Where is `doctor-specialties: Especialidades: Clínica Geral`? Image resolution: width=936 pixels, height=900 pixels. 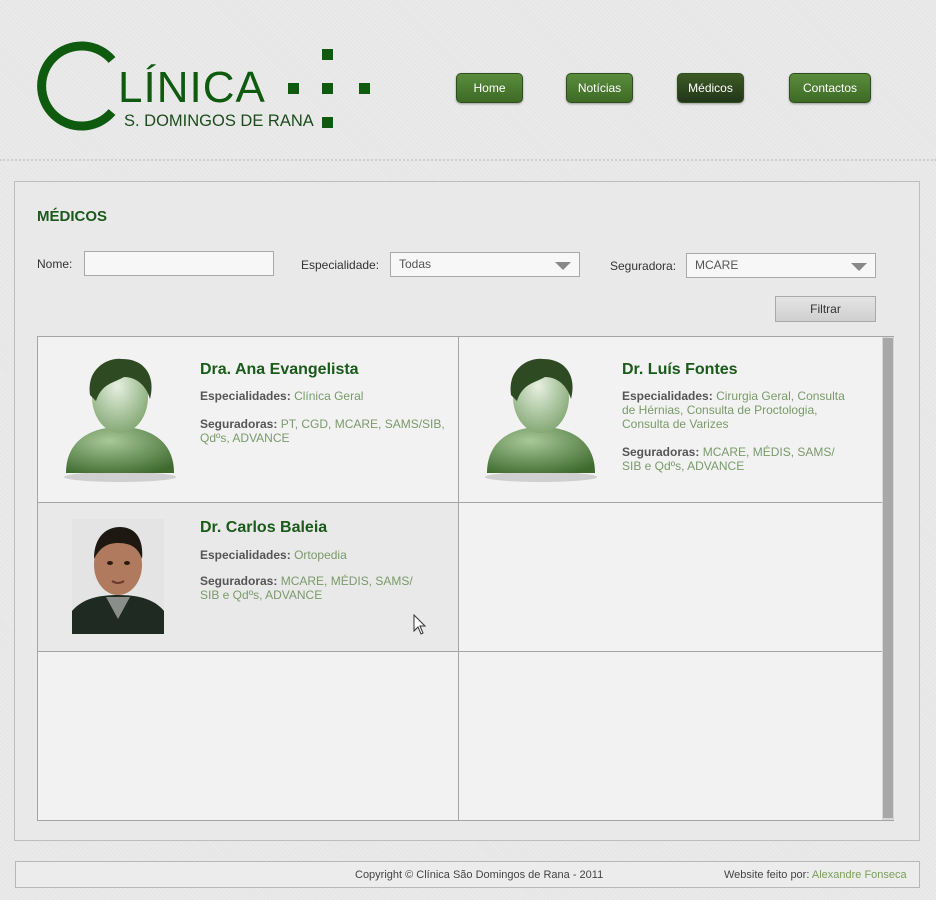
doctor-specialties: Especialidades: Clínica Geral is located at coordinates (322, 396).